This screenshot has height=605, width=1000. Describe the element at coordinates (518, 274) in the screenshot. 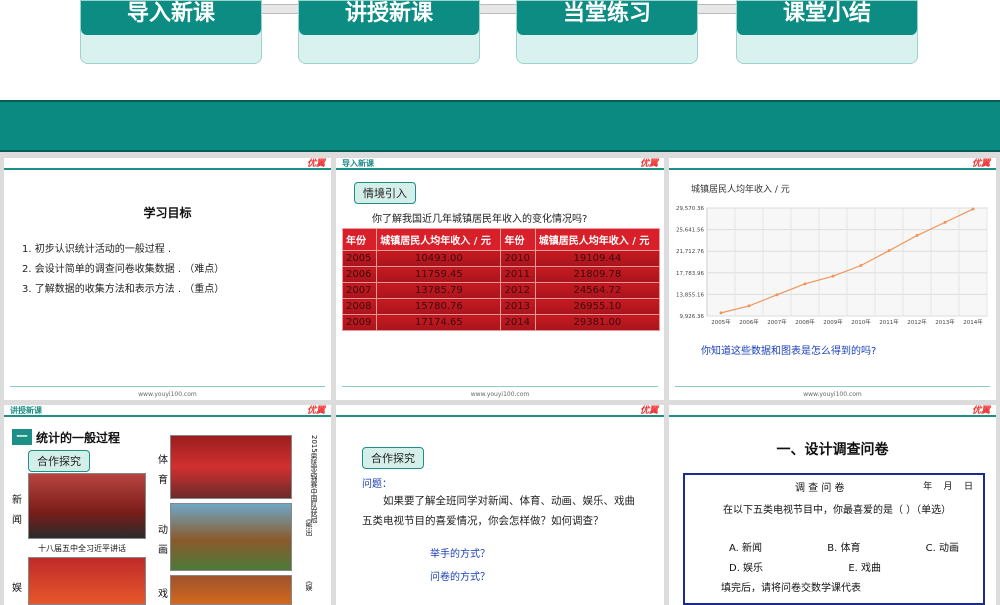

I see `table-cell: 2011` at that location.